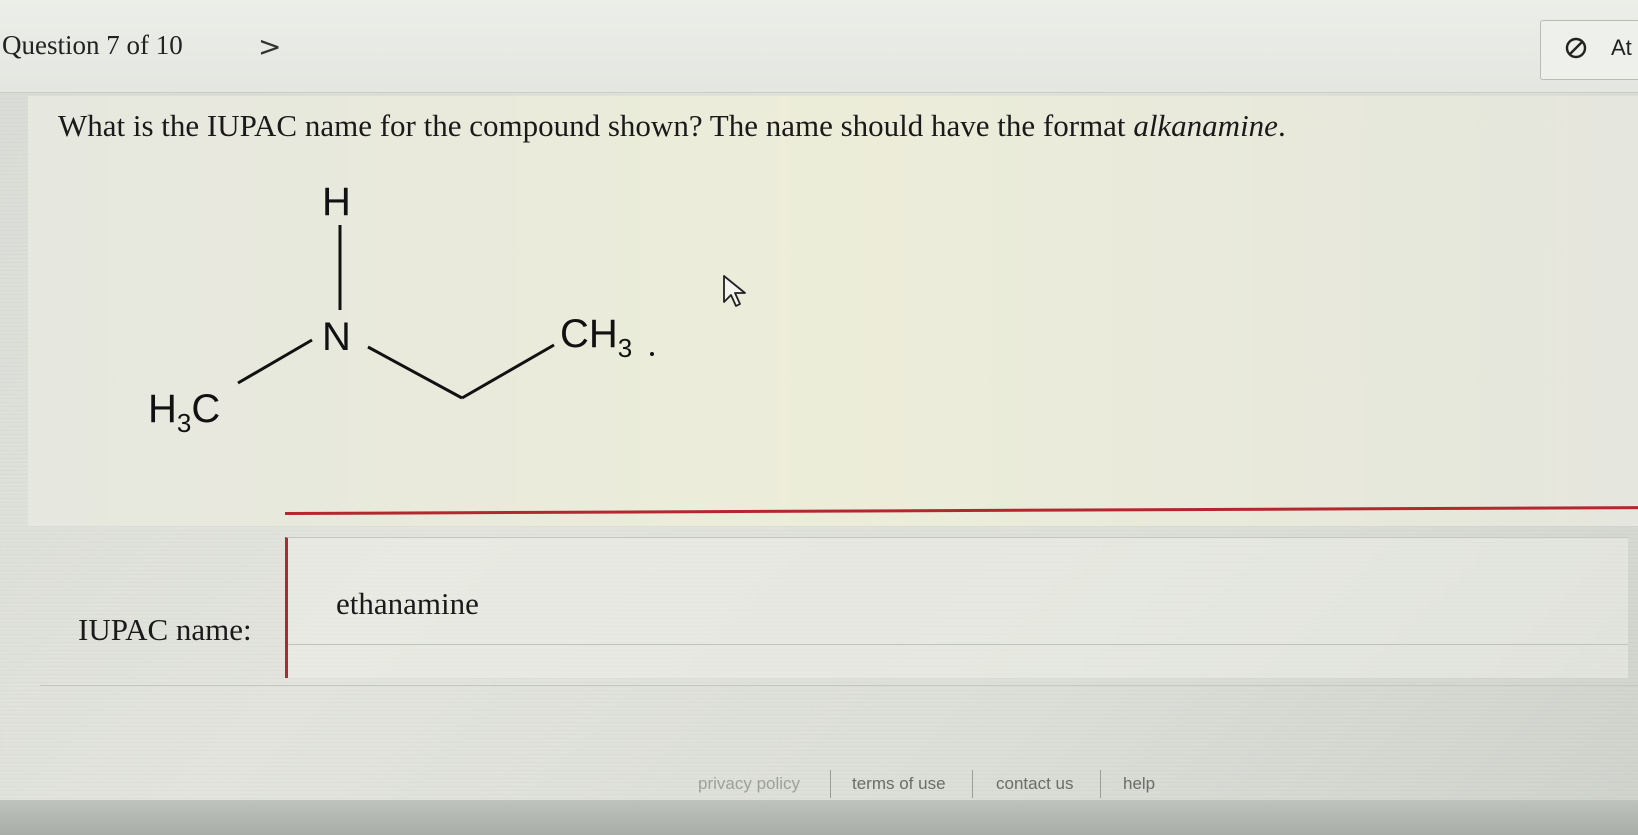  What do you see at coordinates (407, 604) in the screenshot?
I see `answer-value: ethanamine` at bounding box center [407, 604].